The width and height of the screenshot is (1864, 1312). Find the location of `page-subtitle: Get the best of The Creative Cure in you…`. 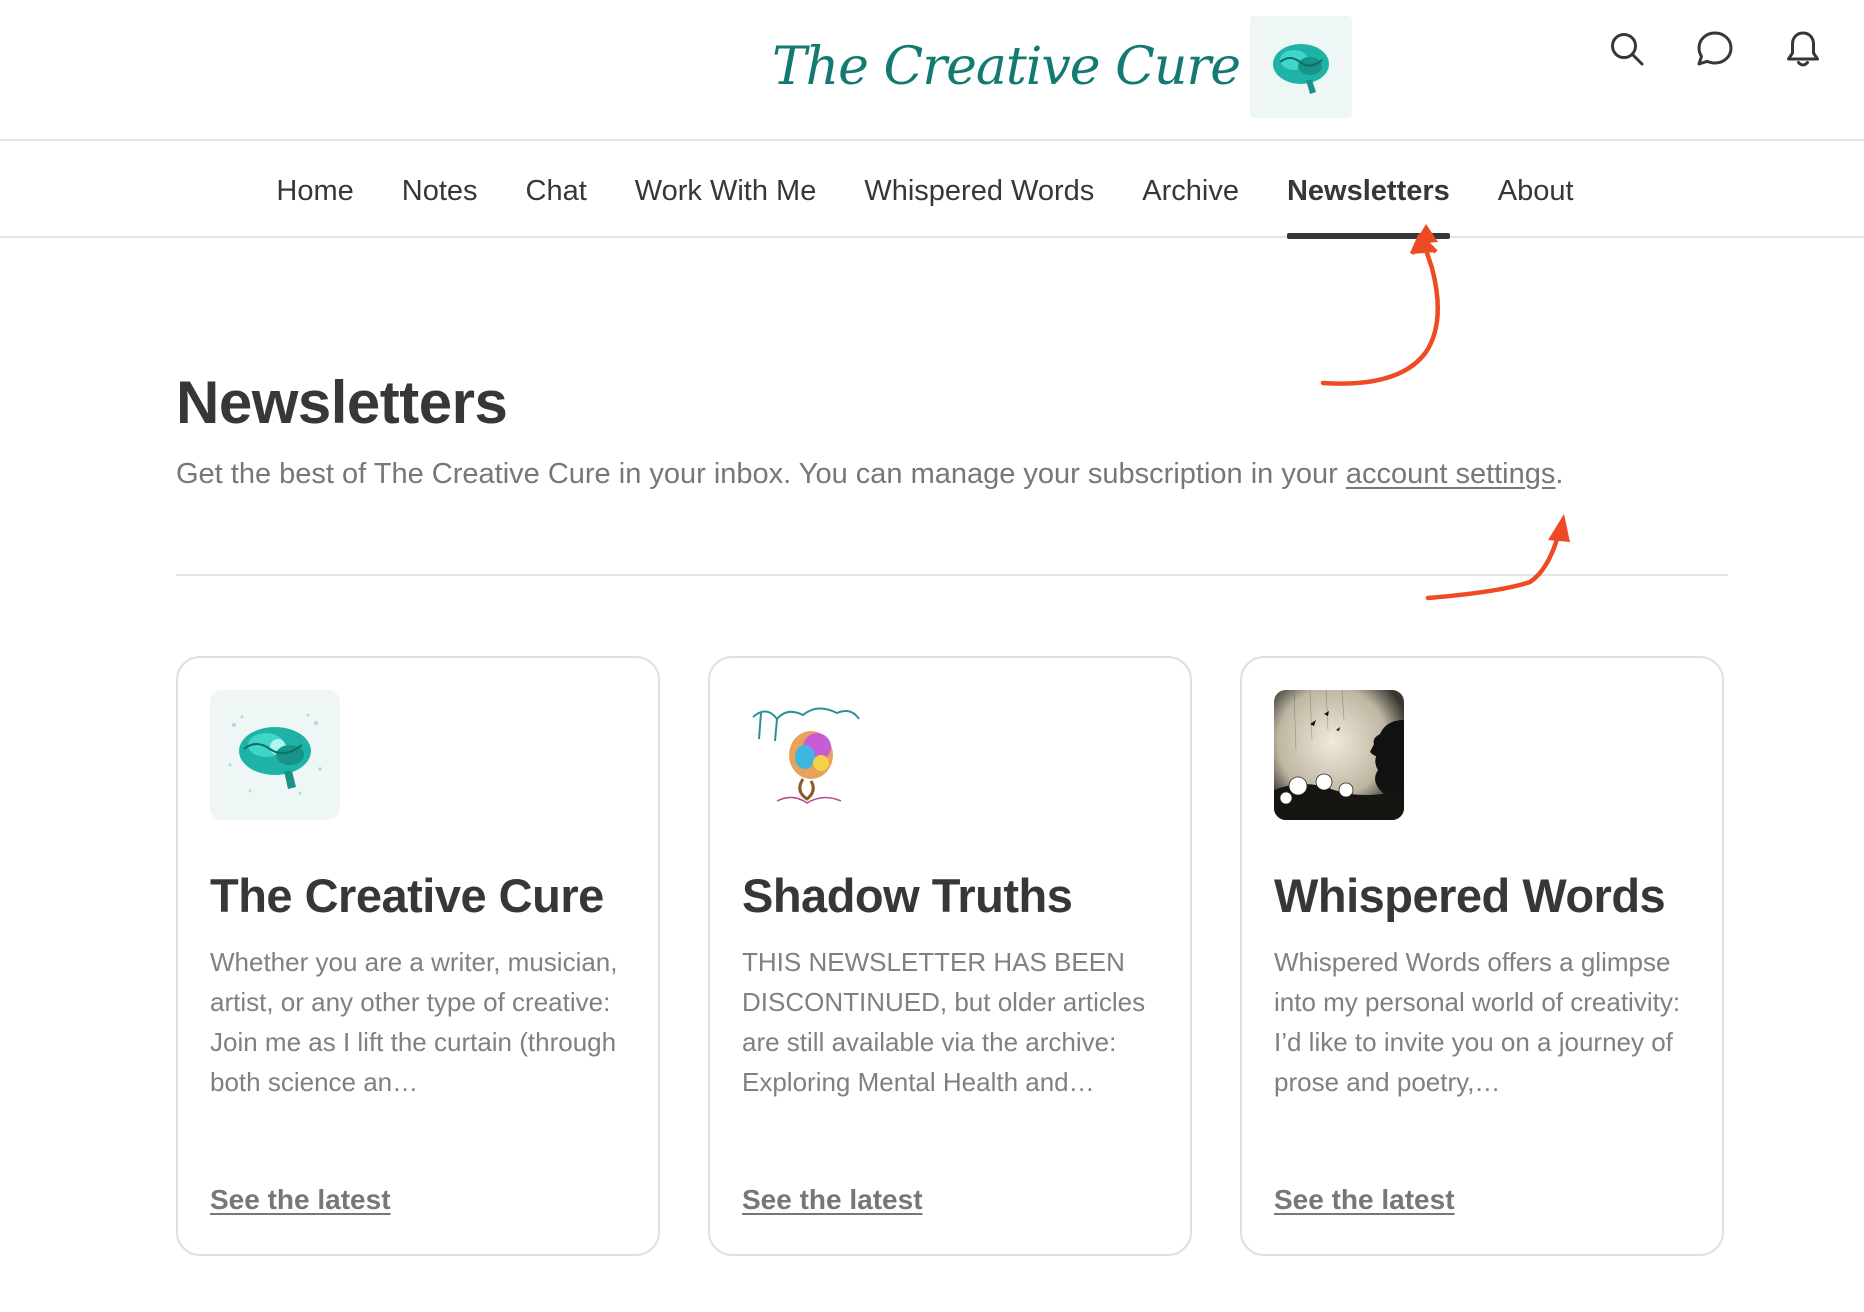

page-subtitle: Get the best of The Creative Cure in you… is located at coordinates (869, 474).